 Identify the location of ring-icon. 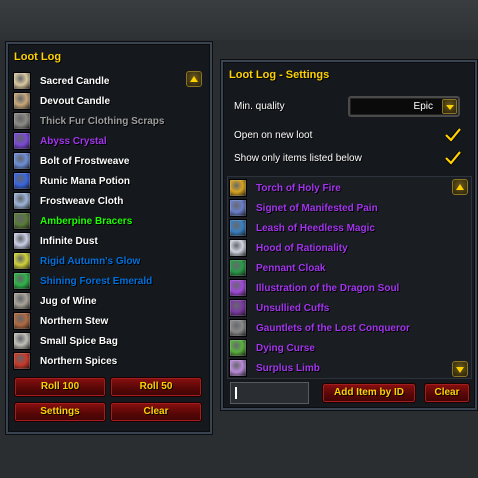
(238, 208).